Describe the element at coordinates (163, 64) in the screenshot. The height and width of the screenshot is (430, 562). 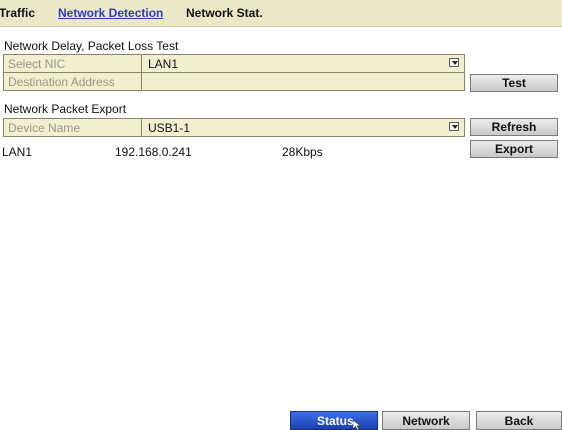
I see `select-nic-value: LAN1` at that location.